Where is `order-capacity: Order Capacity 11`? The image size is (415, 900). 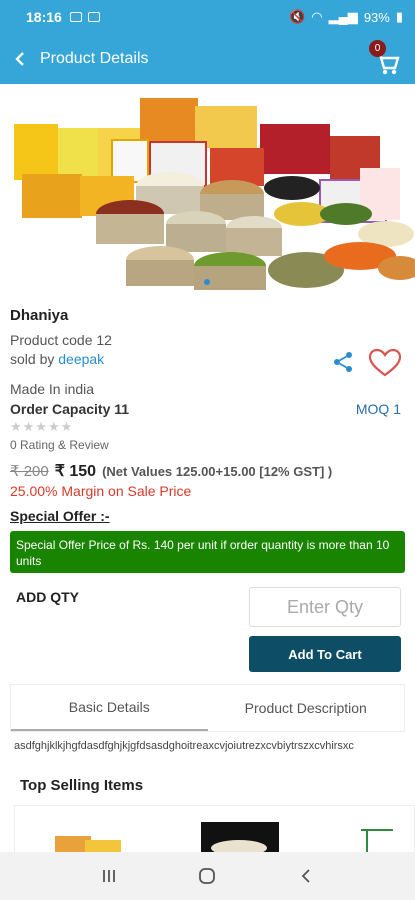 order-capacity: Order Capacity 11 is located at coordinates (70, 409).